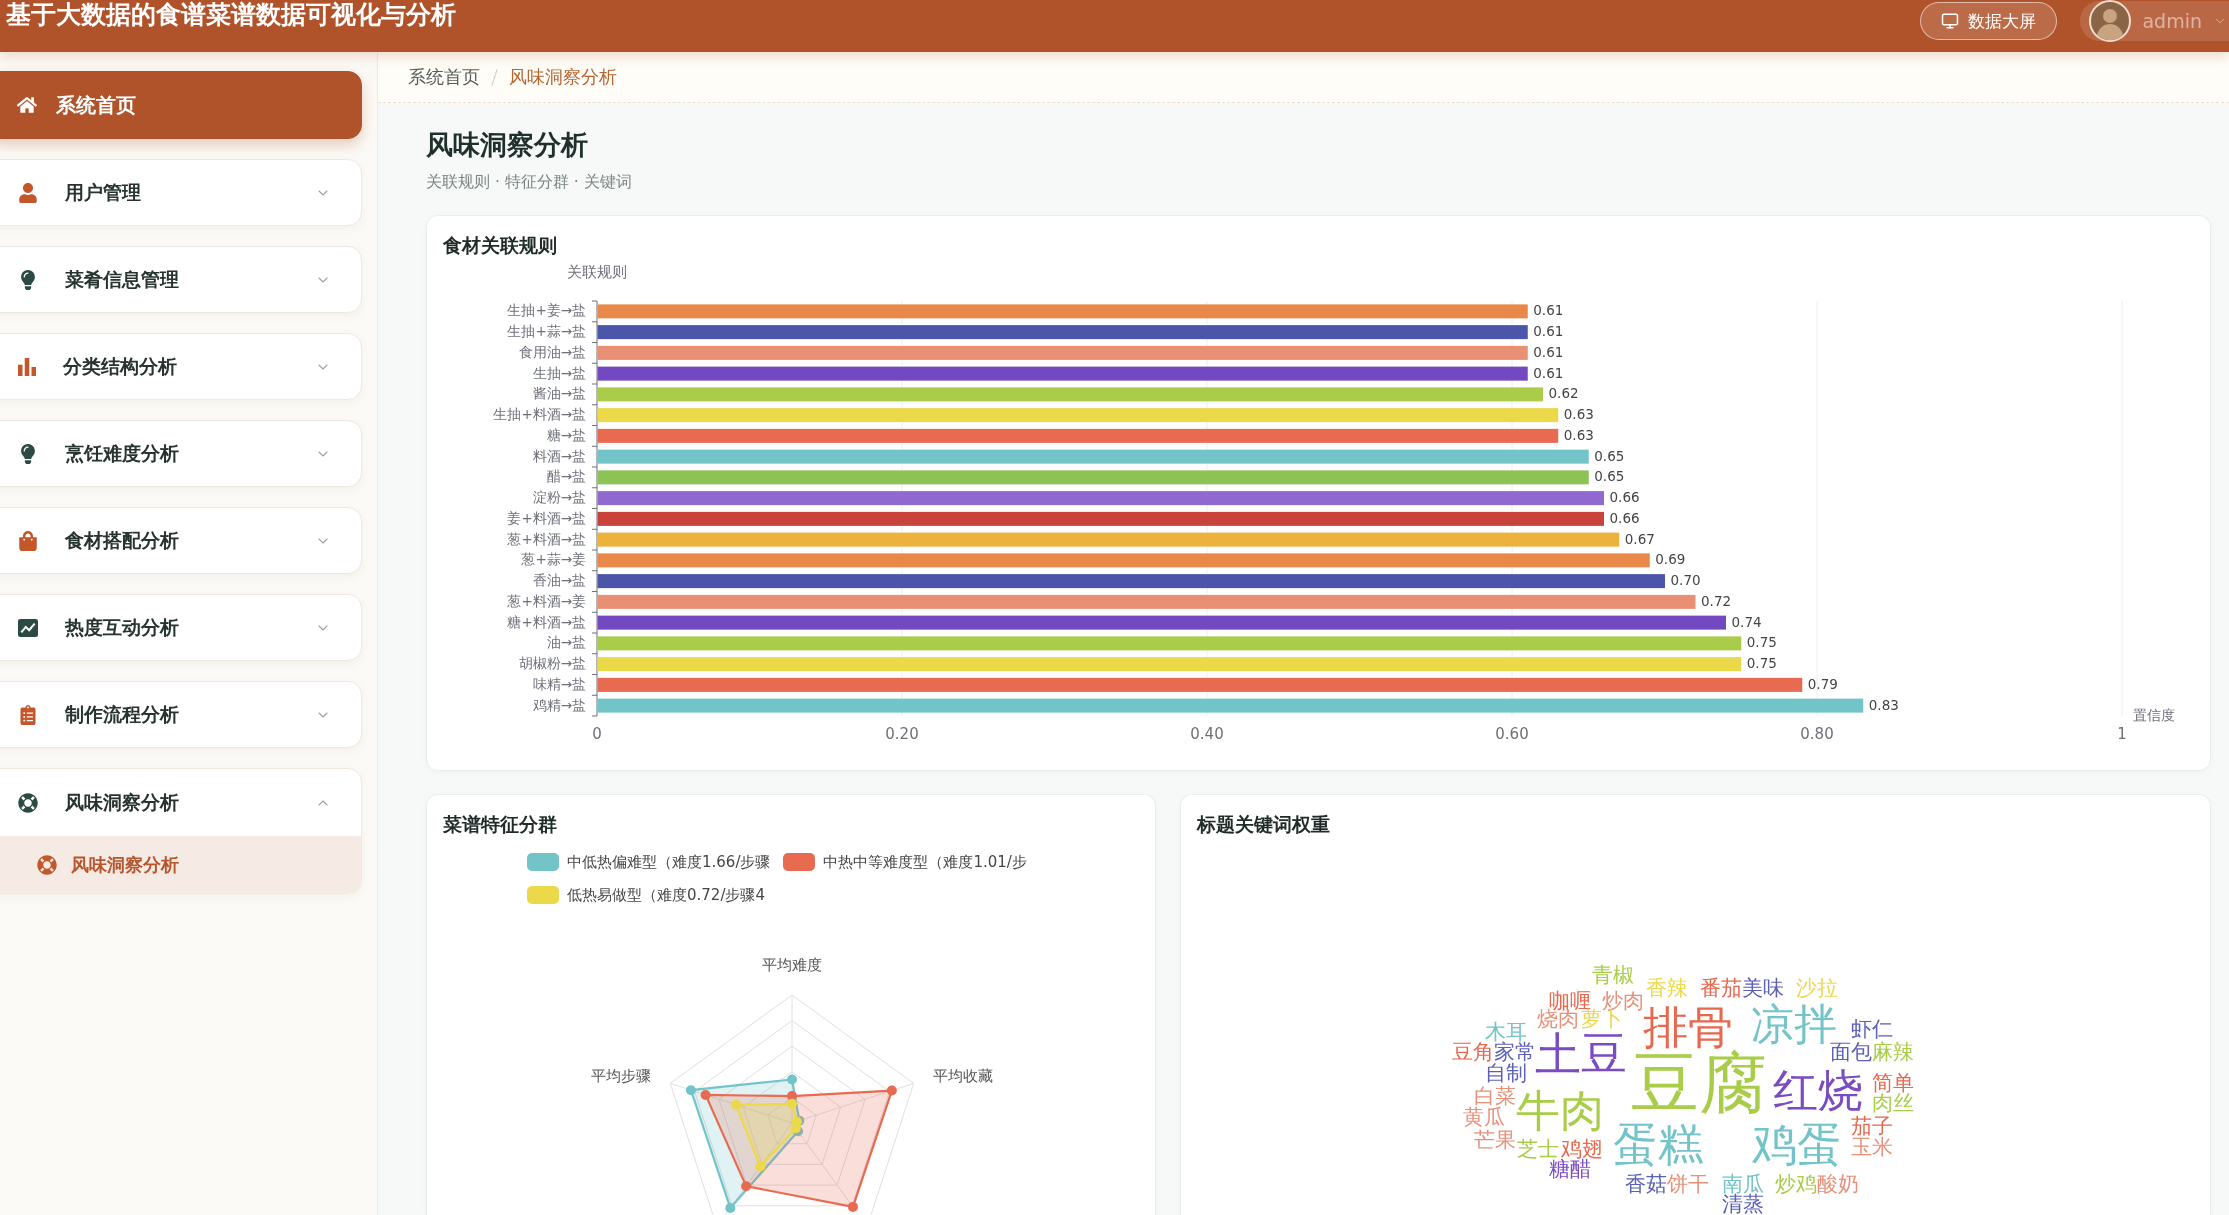  Describe the element at coordinates (559, 683) in the screenshot. I see `category-label: 味精→盐` at that location.